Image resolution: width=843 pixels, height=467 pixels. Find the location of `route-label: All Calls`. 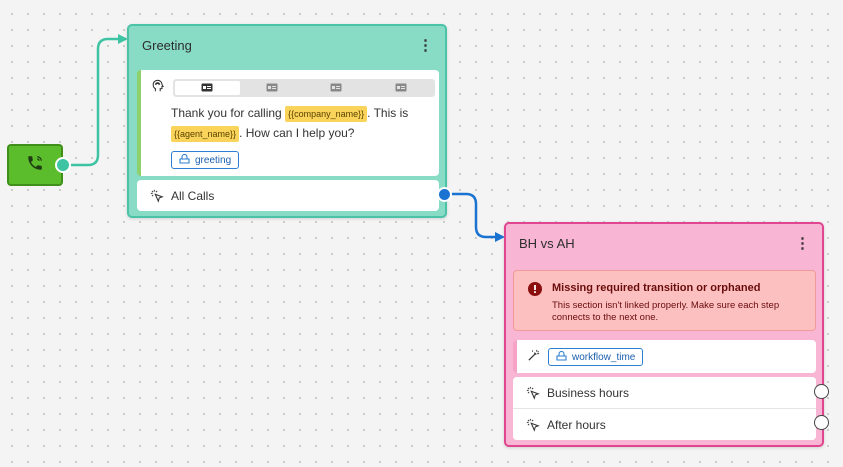

route-label: All Calls is located at coordinates (193, 195).